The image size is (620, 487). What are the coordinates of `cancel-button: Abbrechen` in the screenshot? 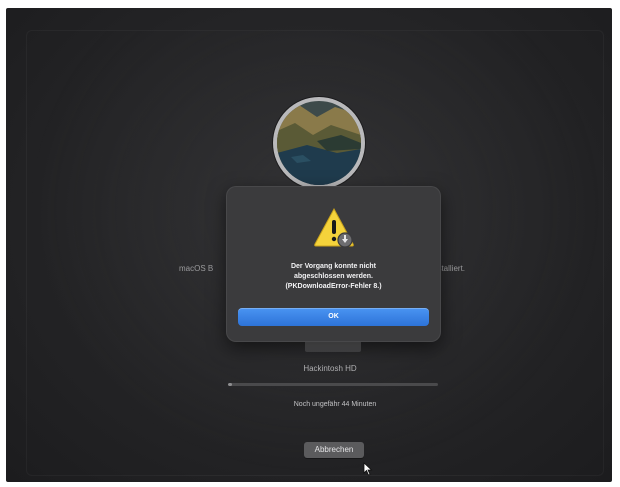 It's located at (334, 450).